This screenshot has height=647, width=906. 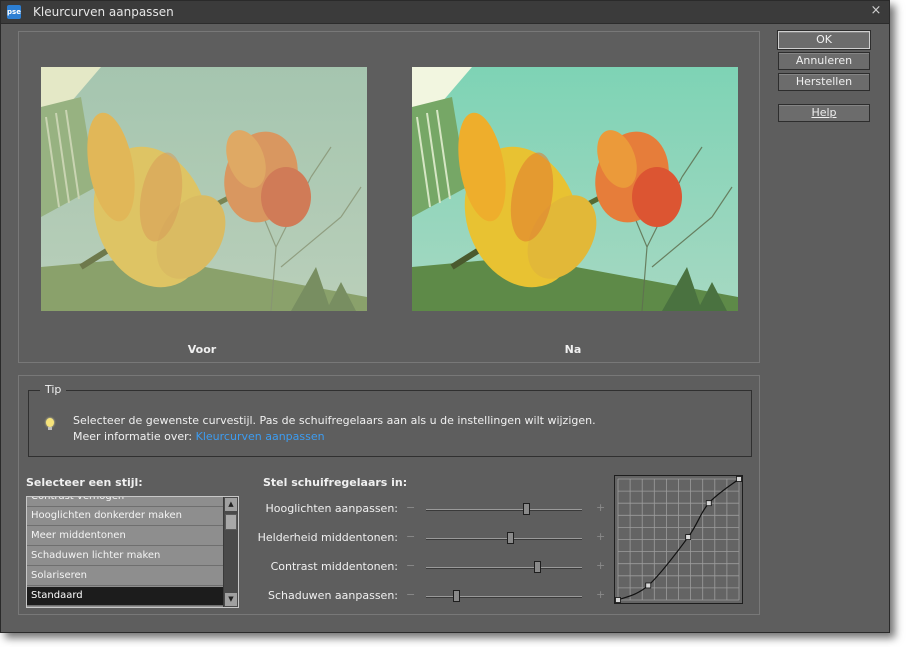 What do you see at coordinates (332, 595) in the screenshot?
I see `slider-label: Schaduwen aanpassen:` at bounding box center [332, 595].